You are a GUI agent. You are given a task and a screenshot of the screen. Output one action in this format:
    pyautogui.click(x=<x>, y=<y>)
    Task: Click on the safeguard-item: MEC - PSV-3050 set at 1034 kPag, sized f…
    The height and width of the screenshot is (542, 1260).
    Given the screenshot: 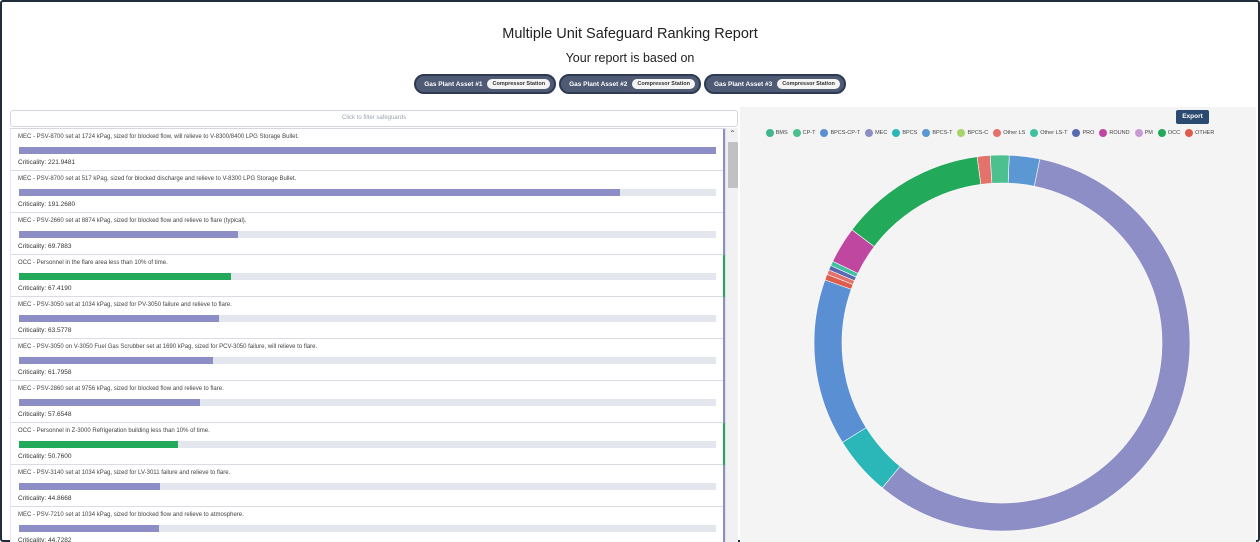 What is the action you would take?
    pyautogui.click(x=368, y=318)
    